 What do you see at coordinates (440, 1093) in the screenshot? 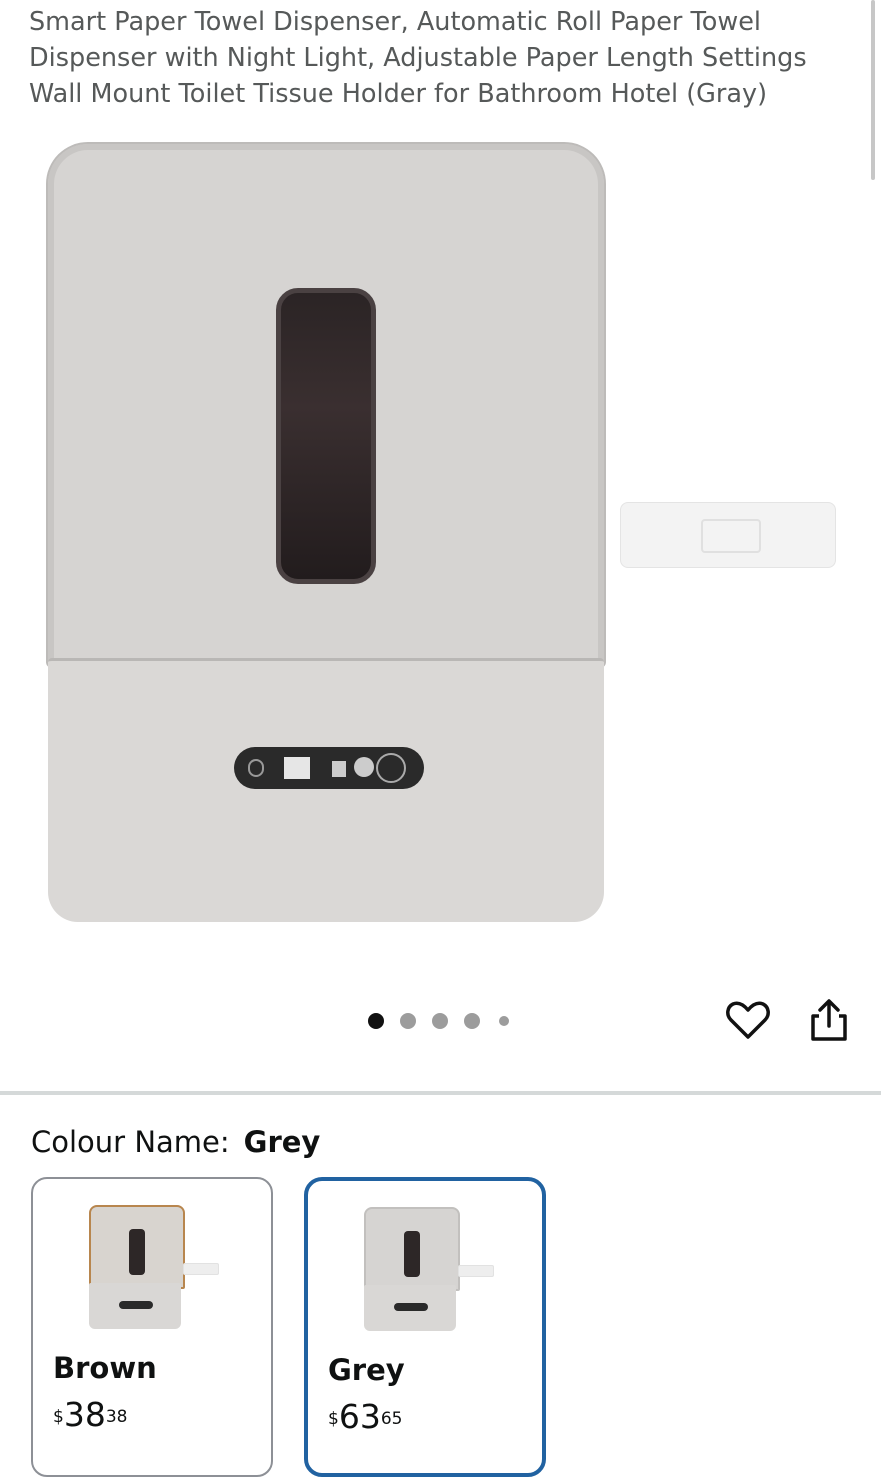
I see `section-divider` at bounding box center [440, 1093].